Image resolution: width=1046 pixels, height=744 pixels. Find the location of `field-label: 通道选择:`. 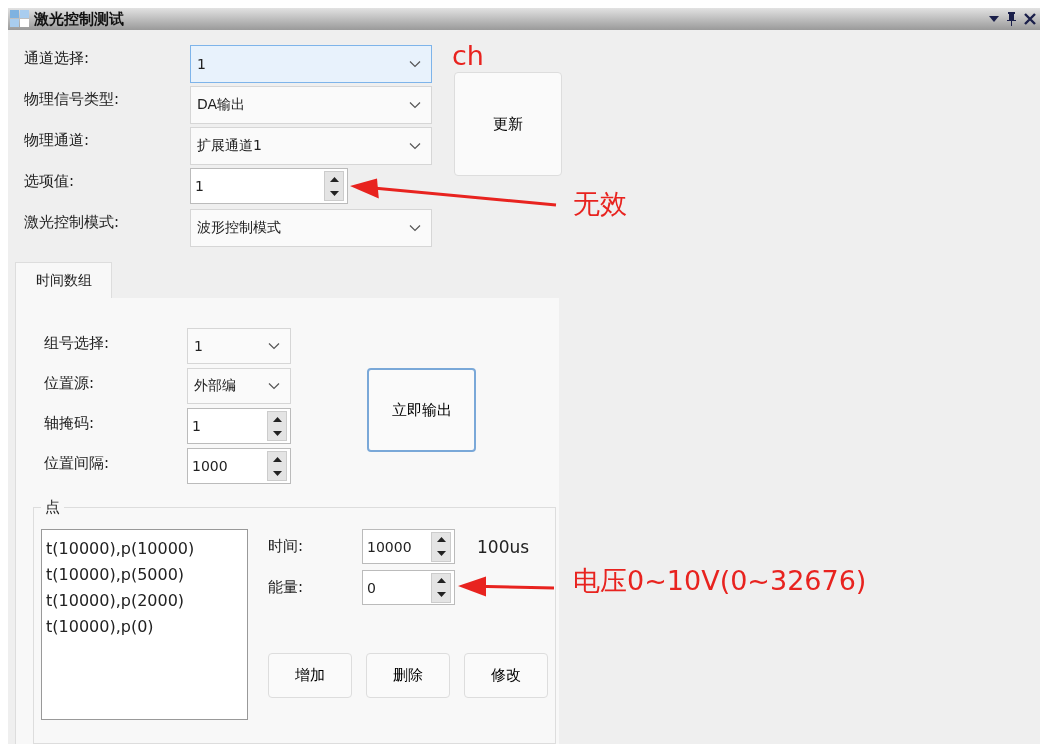

field-label: 通道选择: is located at coordinates (57, 58).